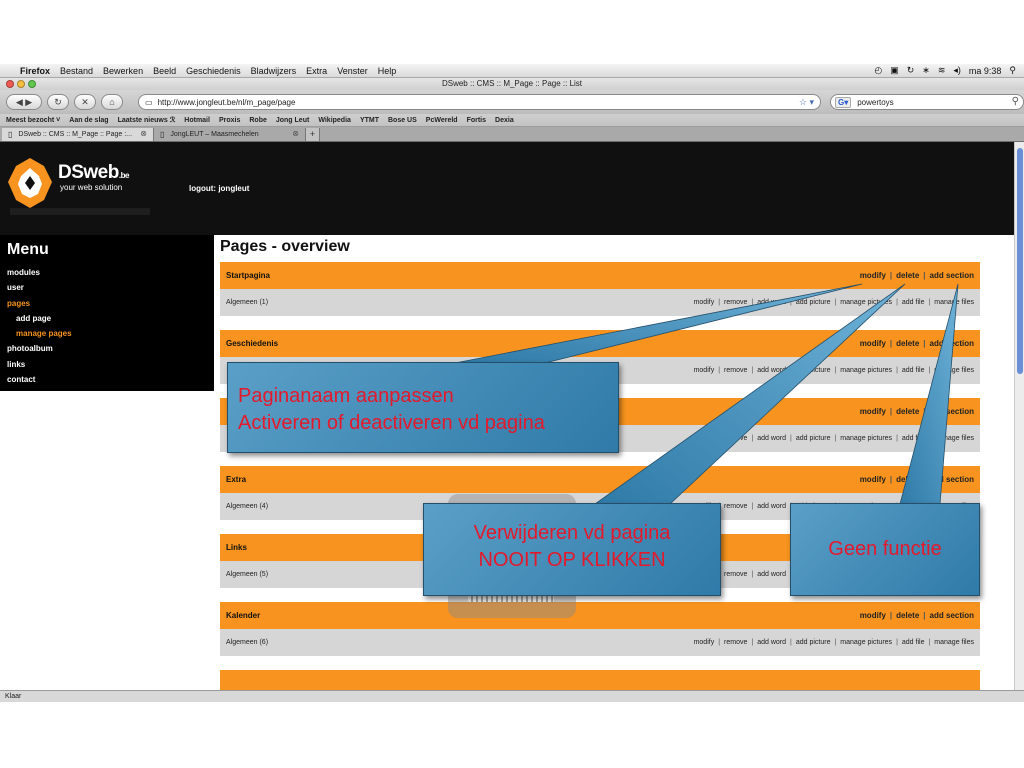 This screenshot has height=768, width=1024. I want to click on time-machine-icon: ◴, so click(878, 70).